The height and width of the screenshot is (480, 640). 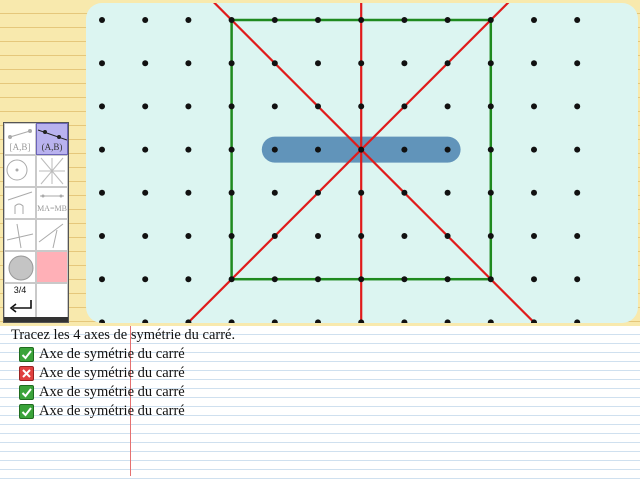 I want to click on line-tool: (A,B), so click(x=52, y=139).